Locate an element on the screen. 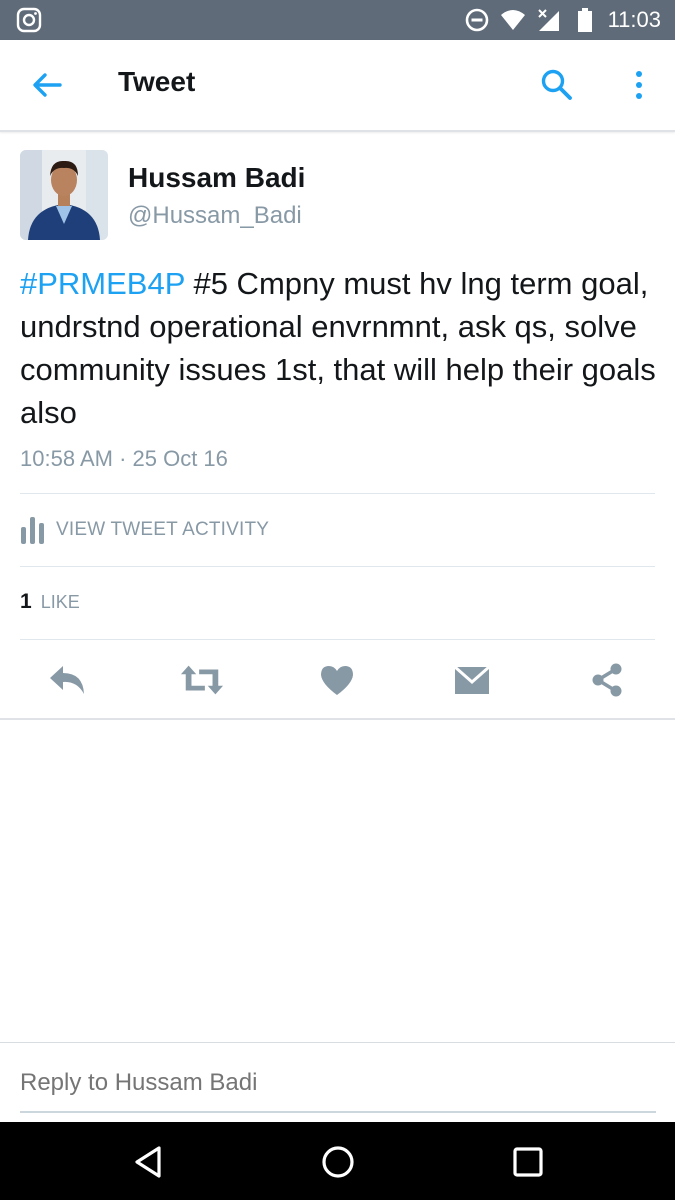 Image resolution: width=675 pixels, height=1200 pixels. instagram-icon is located at coordinates (29, 20).